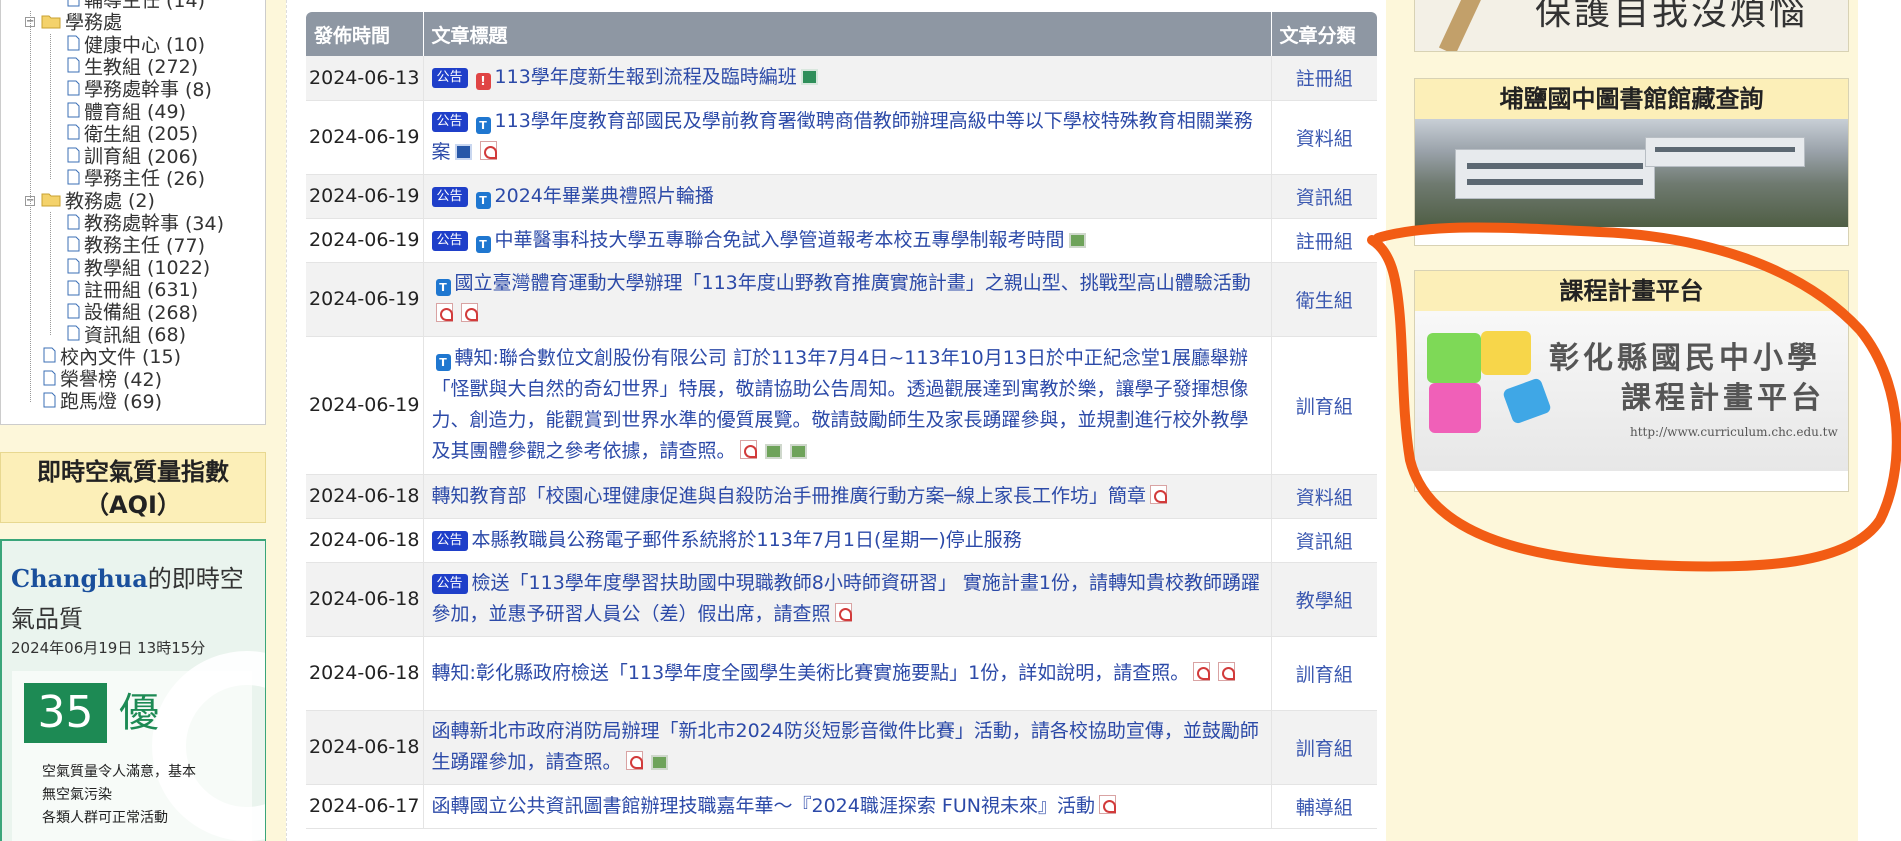 Image resolution: width=1901 pixels, height=841 pixels. Describe the element at coordinates (173, 290) in the screenshot. I see `tree-item-count: (631)` at that location.